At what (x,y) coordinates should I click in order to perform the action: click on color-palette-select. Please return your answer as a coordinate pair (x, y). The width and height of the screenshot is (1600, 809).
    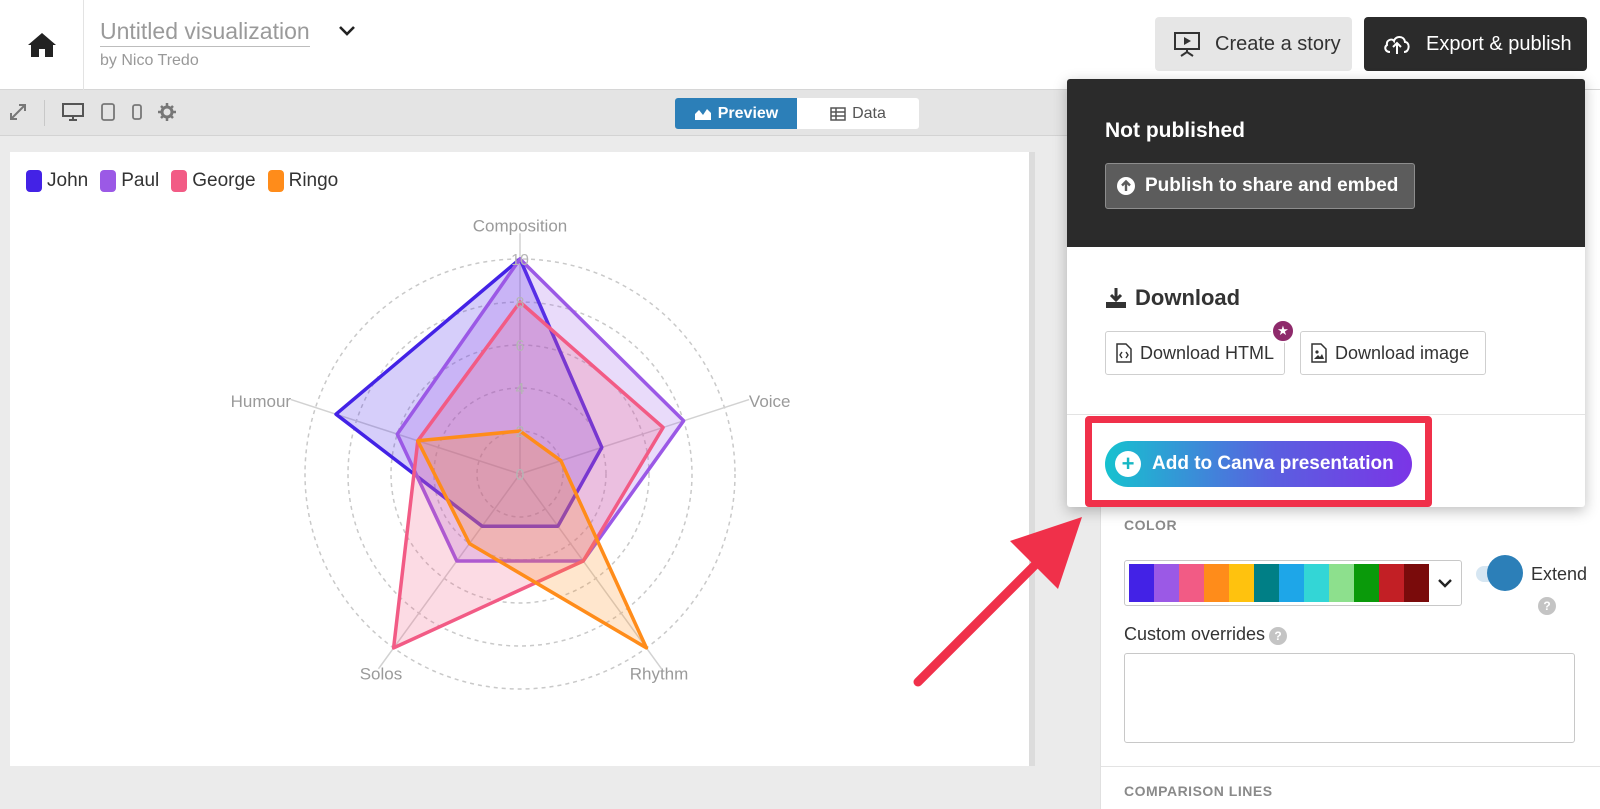
    Looking at the image, I should click on (1293, 583).